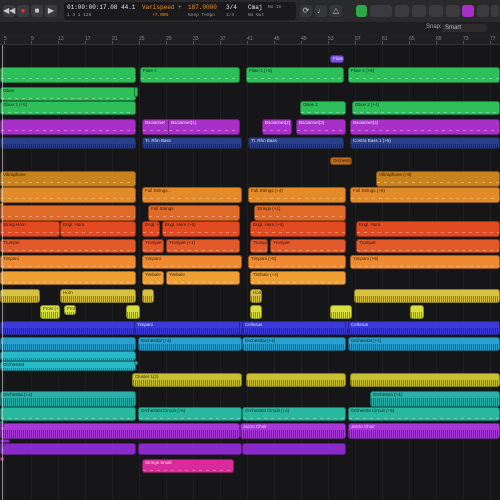 The height and width of the screenshot is (500, 500). What do you see at coordinates (201, 229) in the screenshot?
I see `track-region: Engl. Horn (+5)` at bounding box center [201, 229].